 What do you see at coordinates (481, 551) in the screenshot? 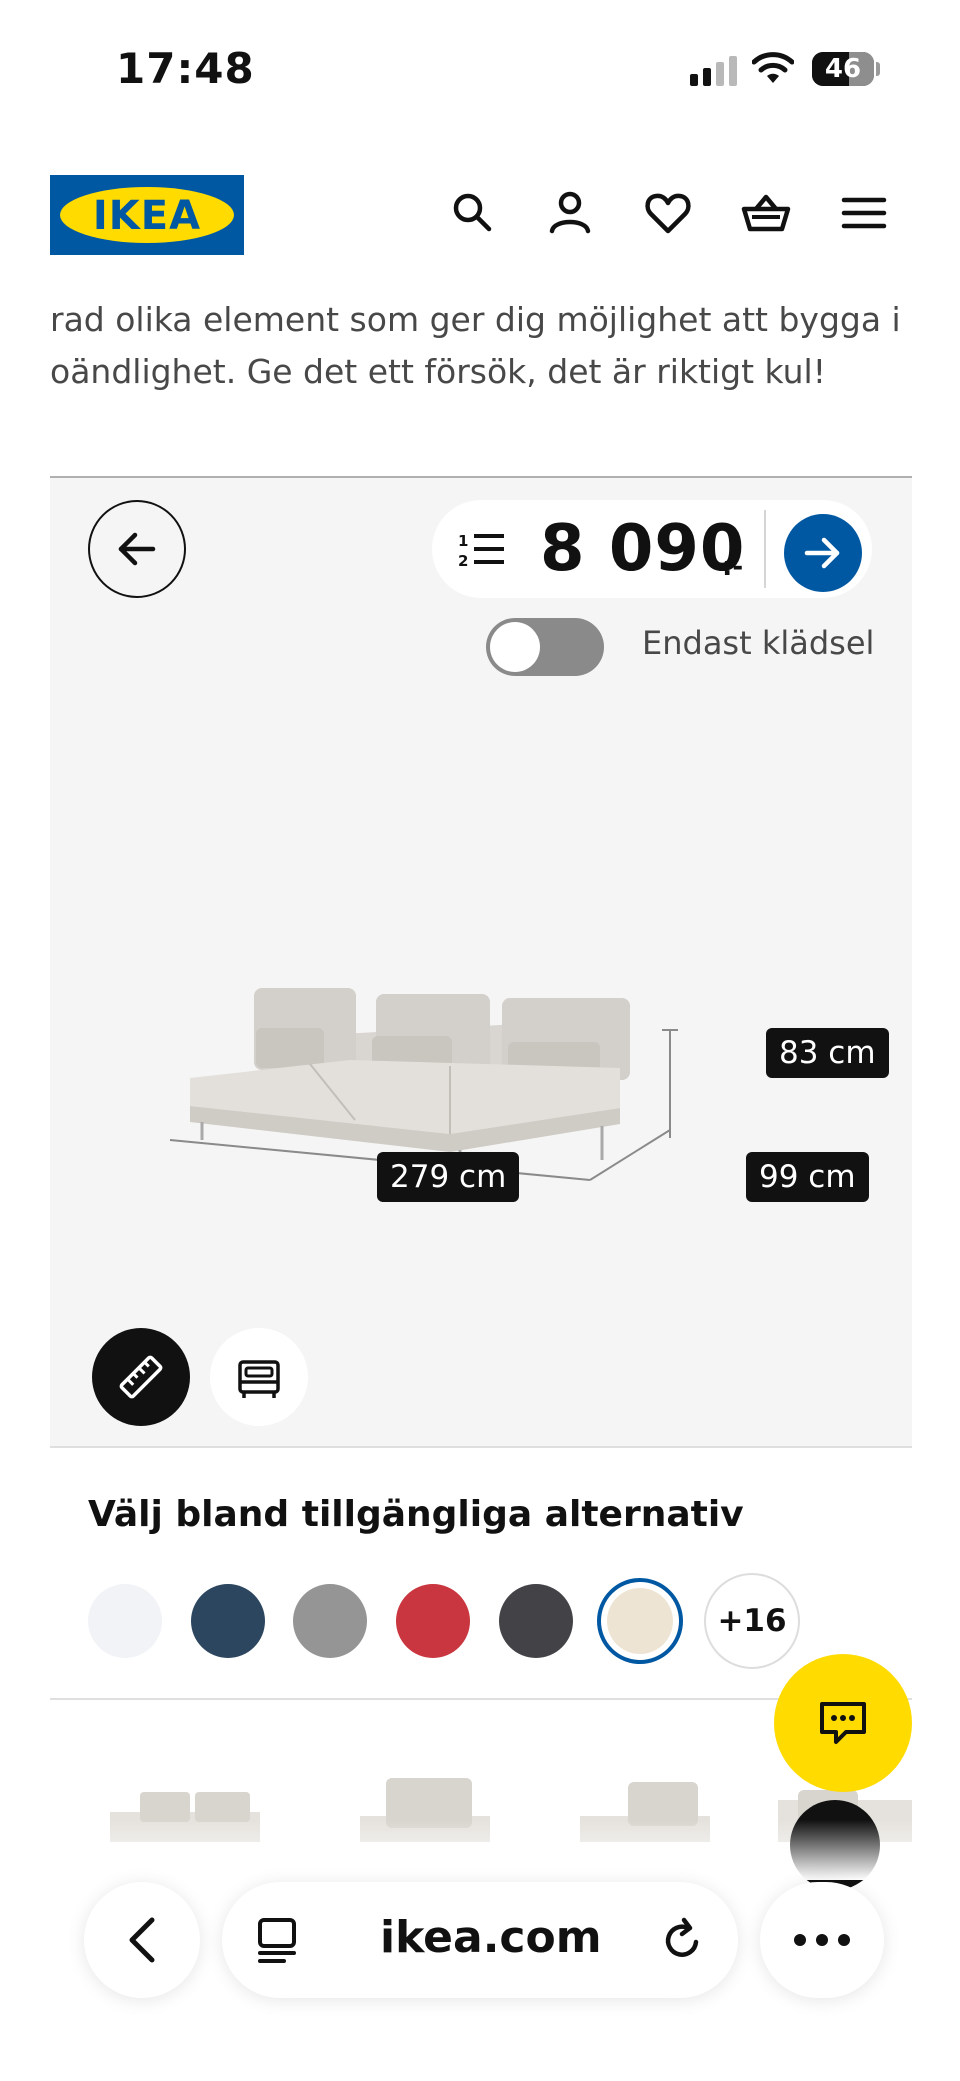
I see `numbered-list-icon: 1 2` at bounding box center [481, 551].